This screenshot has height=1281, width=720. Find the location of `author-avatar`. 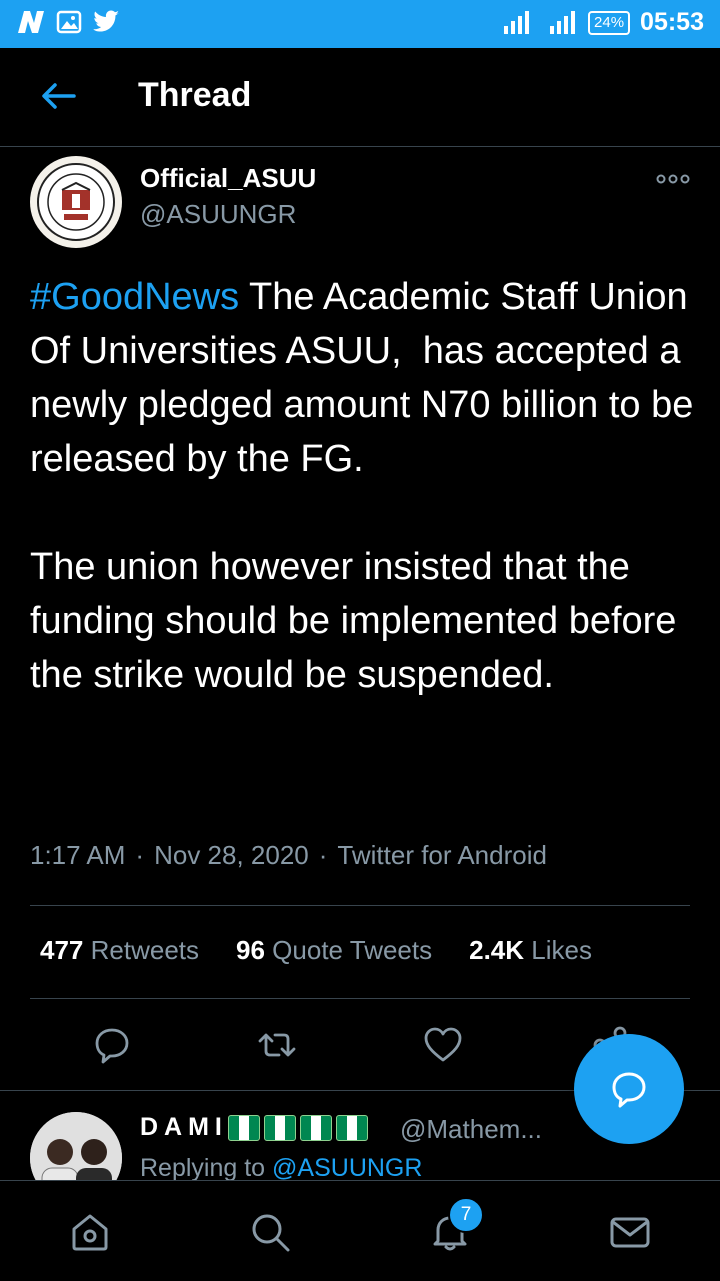

author-avatar is located at coordinates (76, 202).